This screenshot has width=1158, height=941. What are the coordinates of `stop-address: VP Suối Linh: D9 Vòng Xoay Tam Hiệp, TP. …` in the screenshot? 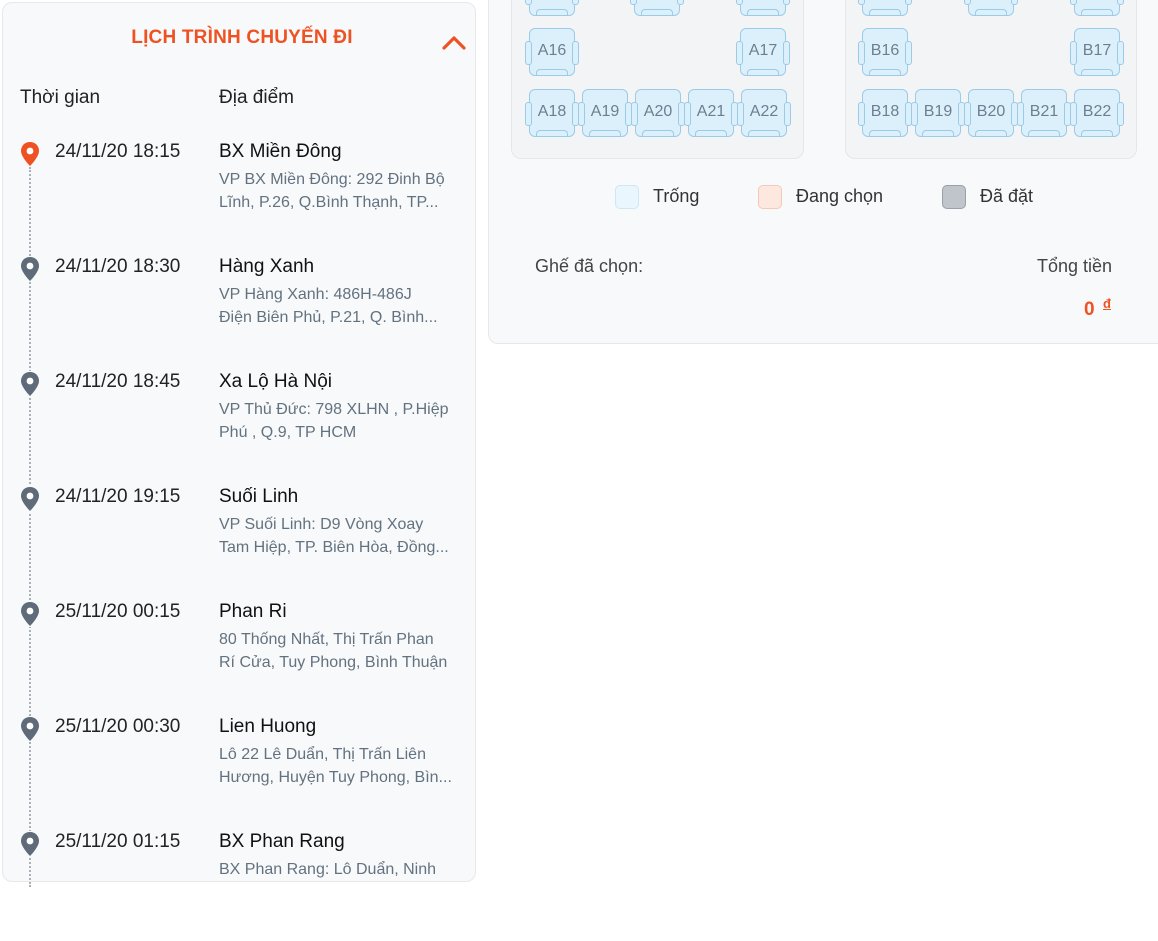 It's located at (334, 536).